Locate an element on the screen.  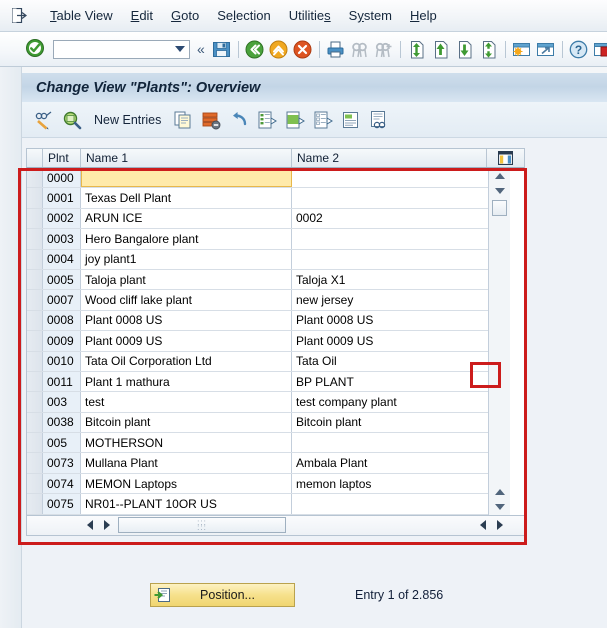
cell-name1: MOTHERSON is located at coordinates (186, 443).